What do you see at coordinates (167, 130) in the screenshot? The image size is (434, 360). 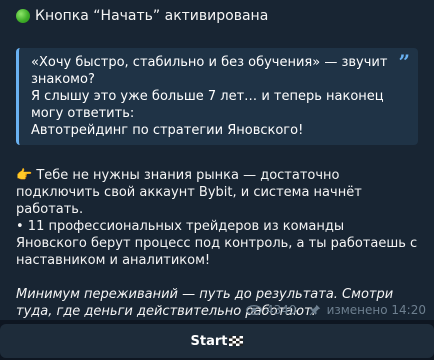 I see `quote-line-3: Автотрейдинг по стратегии Яновского!` at bounding box center [167, 130].